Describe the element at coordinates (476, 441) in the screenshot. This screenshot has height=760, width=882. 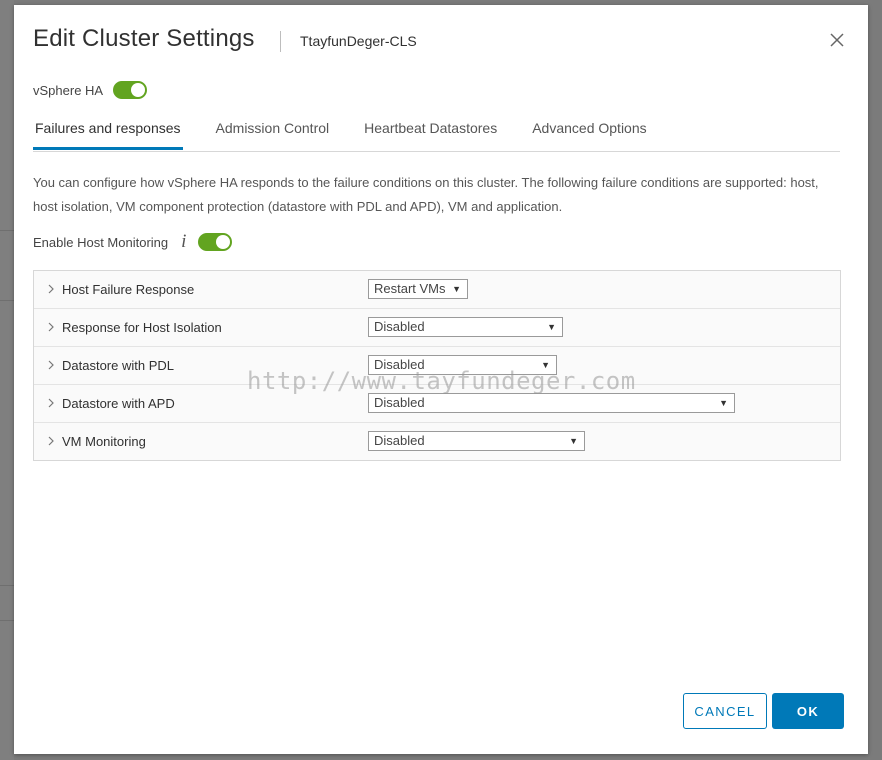
I see `vm-monitoring-select: Disabled ▼` at that location.